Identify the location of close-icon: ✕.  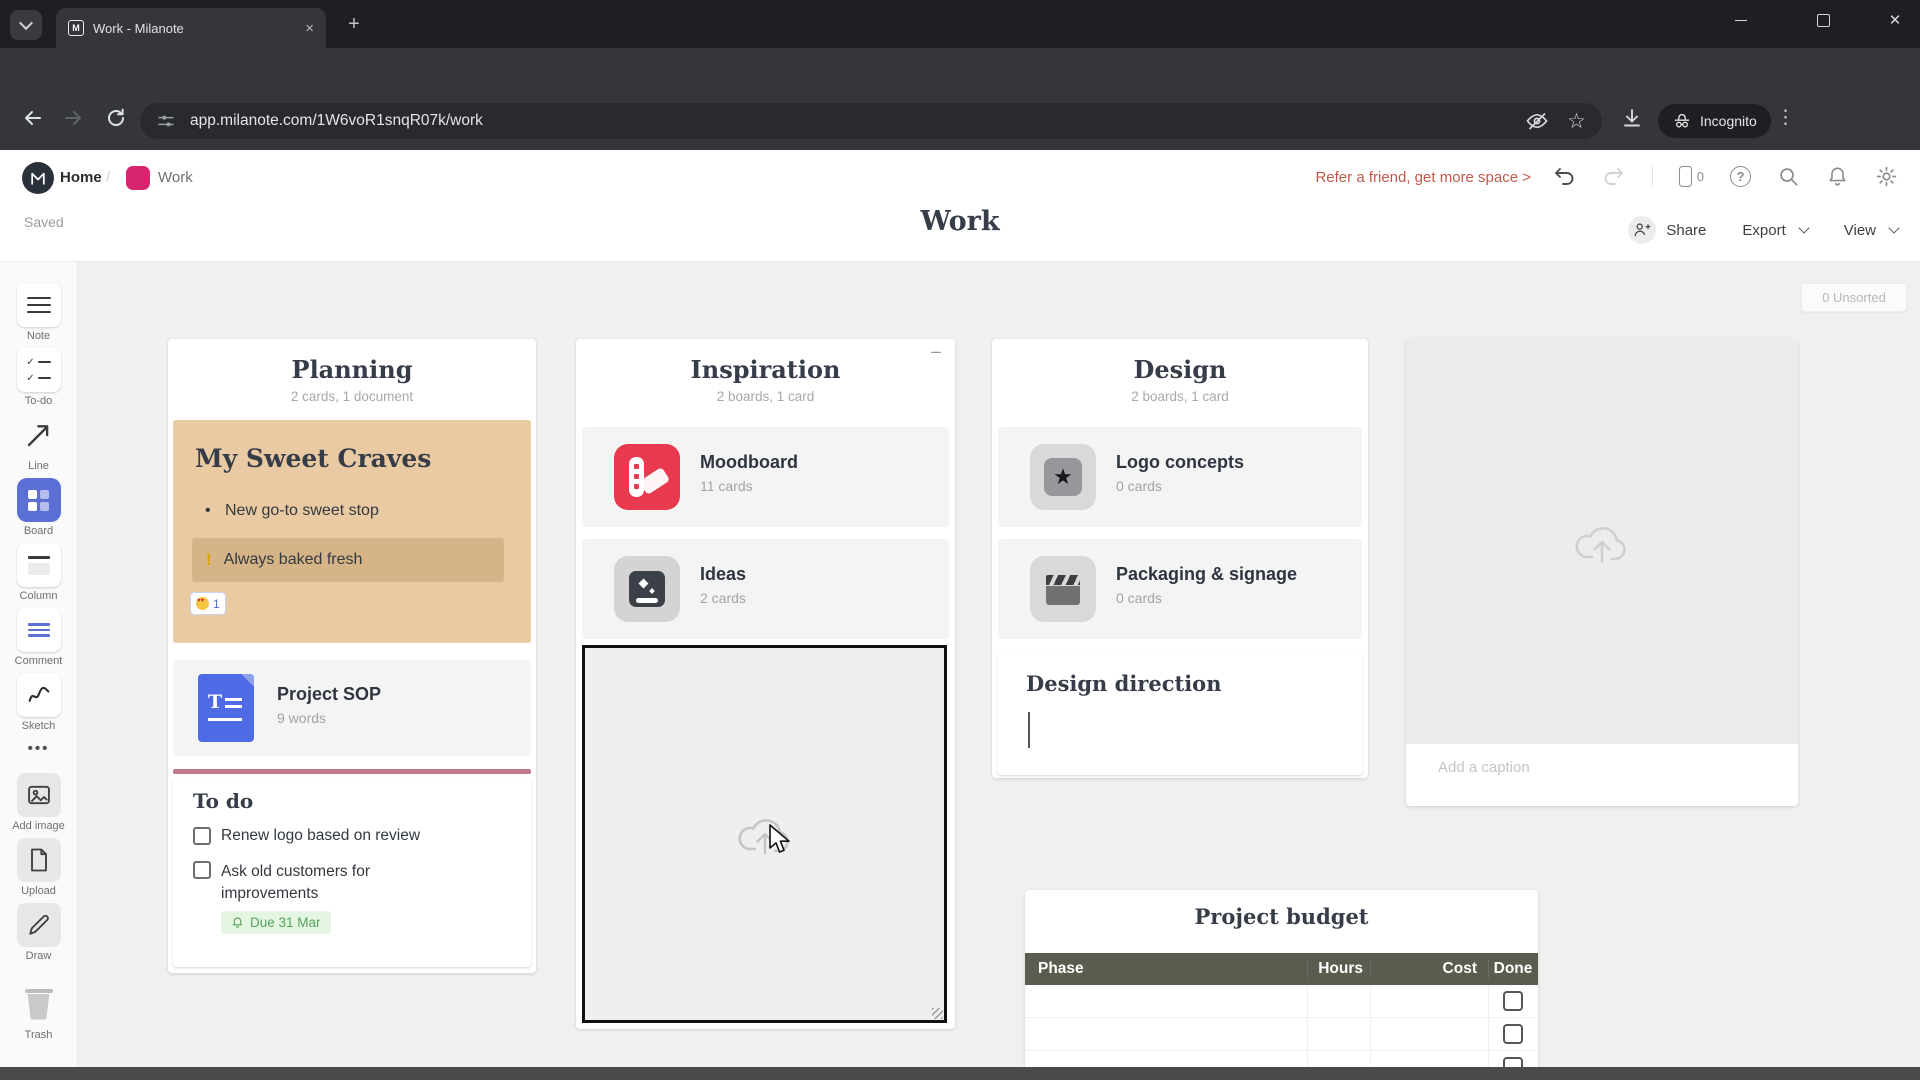
(1895, 20).